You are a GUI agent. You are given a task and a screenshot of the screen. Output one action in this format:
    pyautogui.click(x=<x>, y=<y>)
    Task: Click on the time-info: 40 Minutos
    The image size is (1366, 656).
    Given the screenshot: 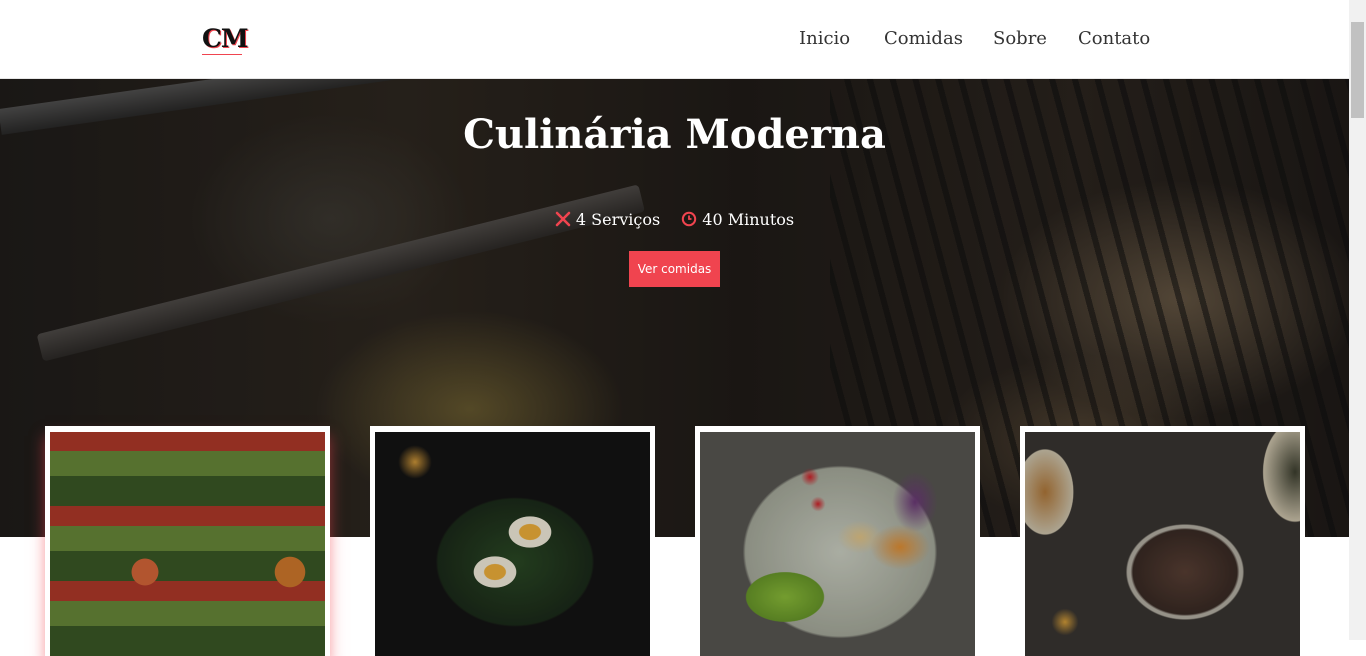 What is the action you would take?
    pyautogui.click(x=737, y=220)
    